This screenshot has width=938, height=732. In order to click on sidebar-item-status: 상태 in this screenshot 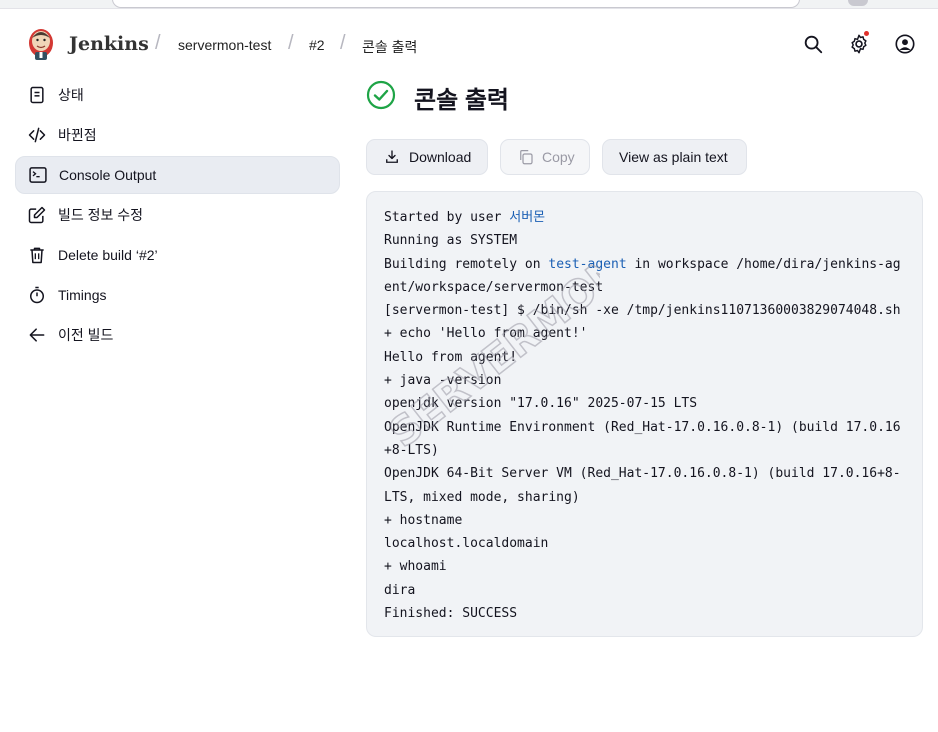, I will do `click(177, 95)`.